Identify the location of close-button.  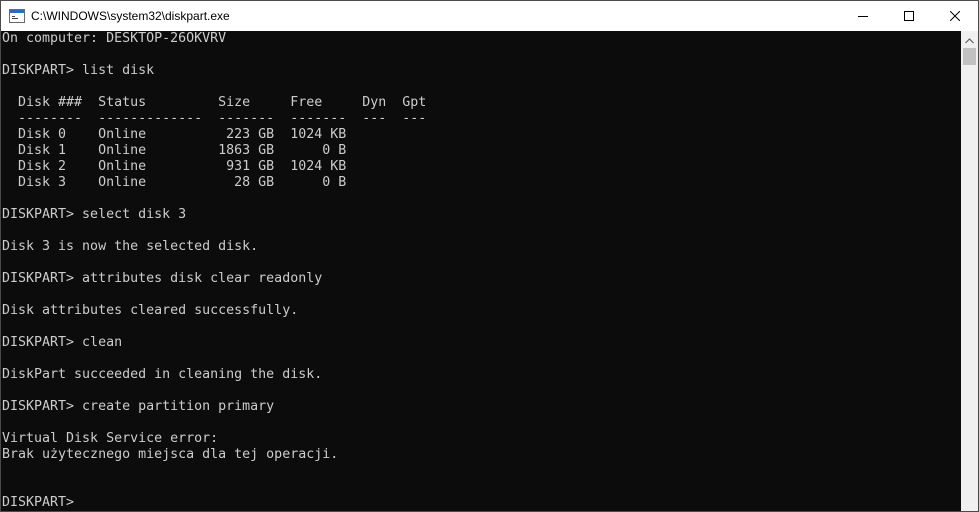
(955, 16).